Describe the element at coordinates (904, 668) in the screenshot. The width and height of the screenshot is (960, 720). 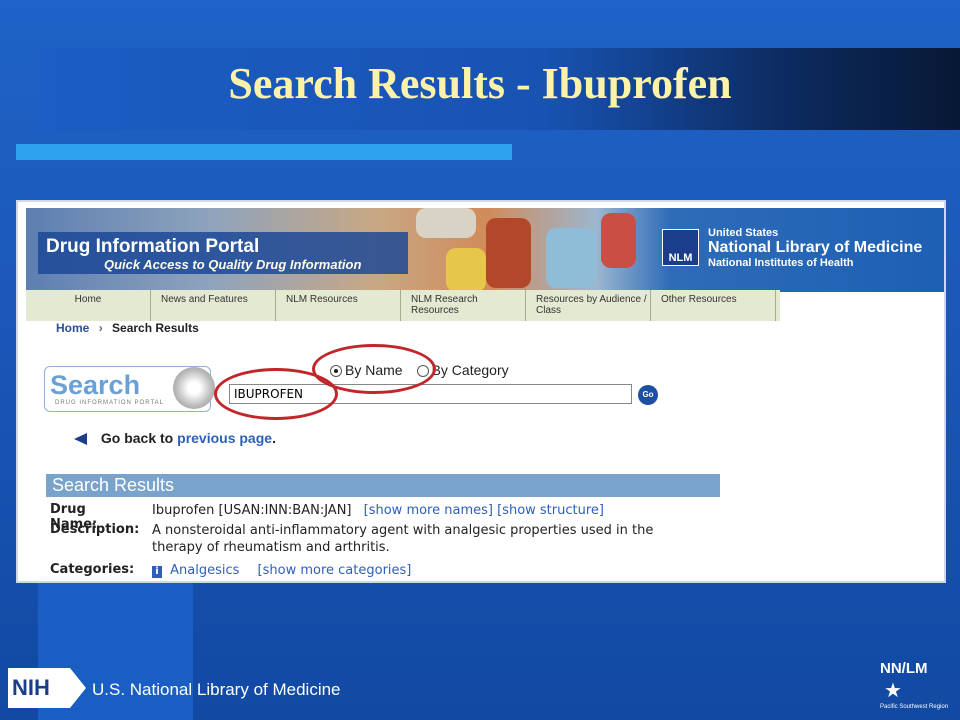
I see `nnlm-wordmark: NN/LM` at that location.